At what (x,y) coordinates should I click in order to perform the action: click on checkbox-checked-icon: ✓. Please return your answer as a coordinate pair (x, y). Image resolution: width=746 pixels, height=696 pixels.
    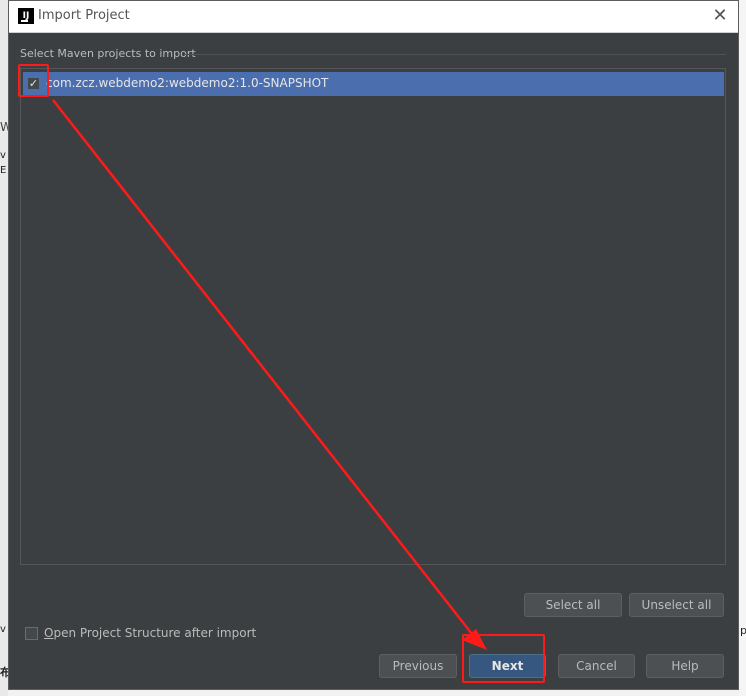
    Looking at the image, I should click on (33, 83).